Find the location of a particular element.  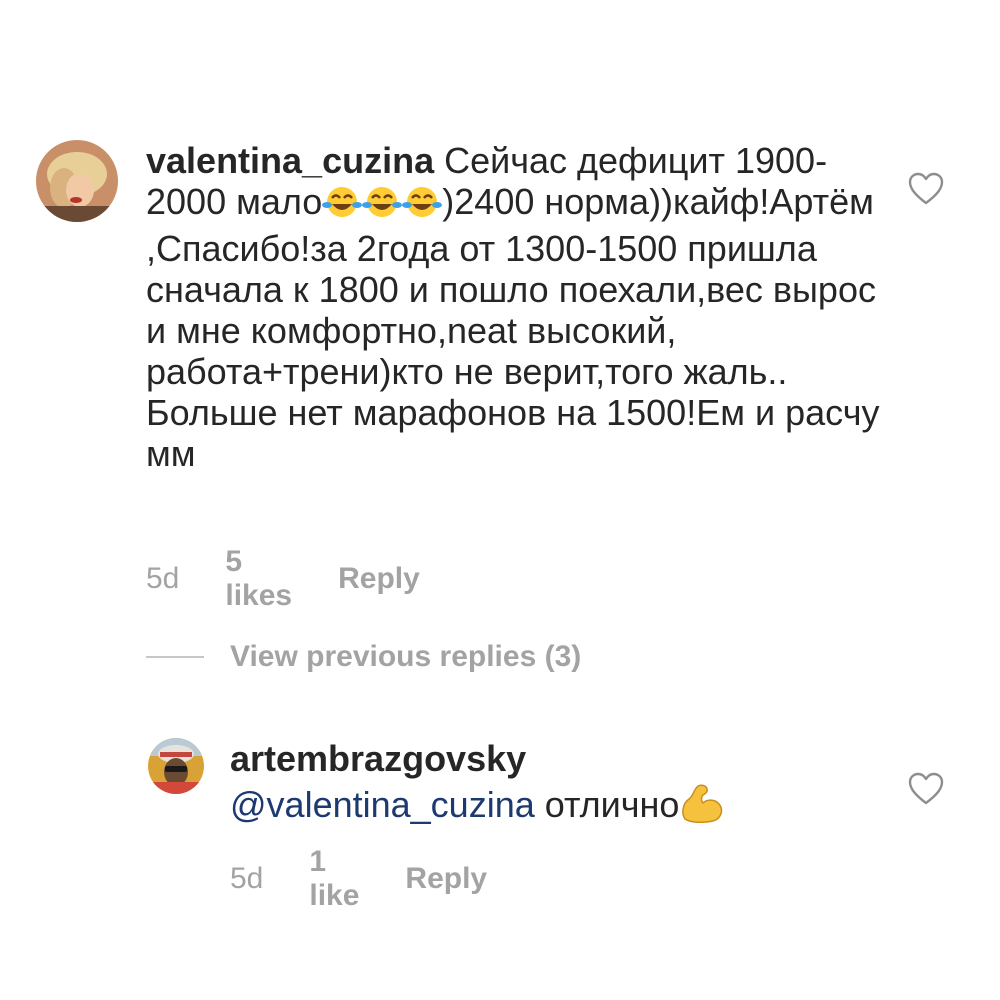

flexed-biceps-icon is located at coordinates (702, 807).